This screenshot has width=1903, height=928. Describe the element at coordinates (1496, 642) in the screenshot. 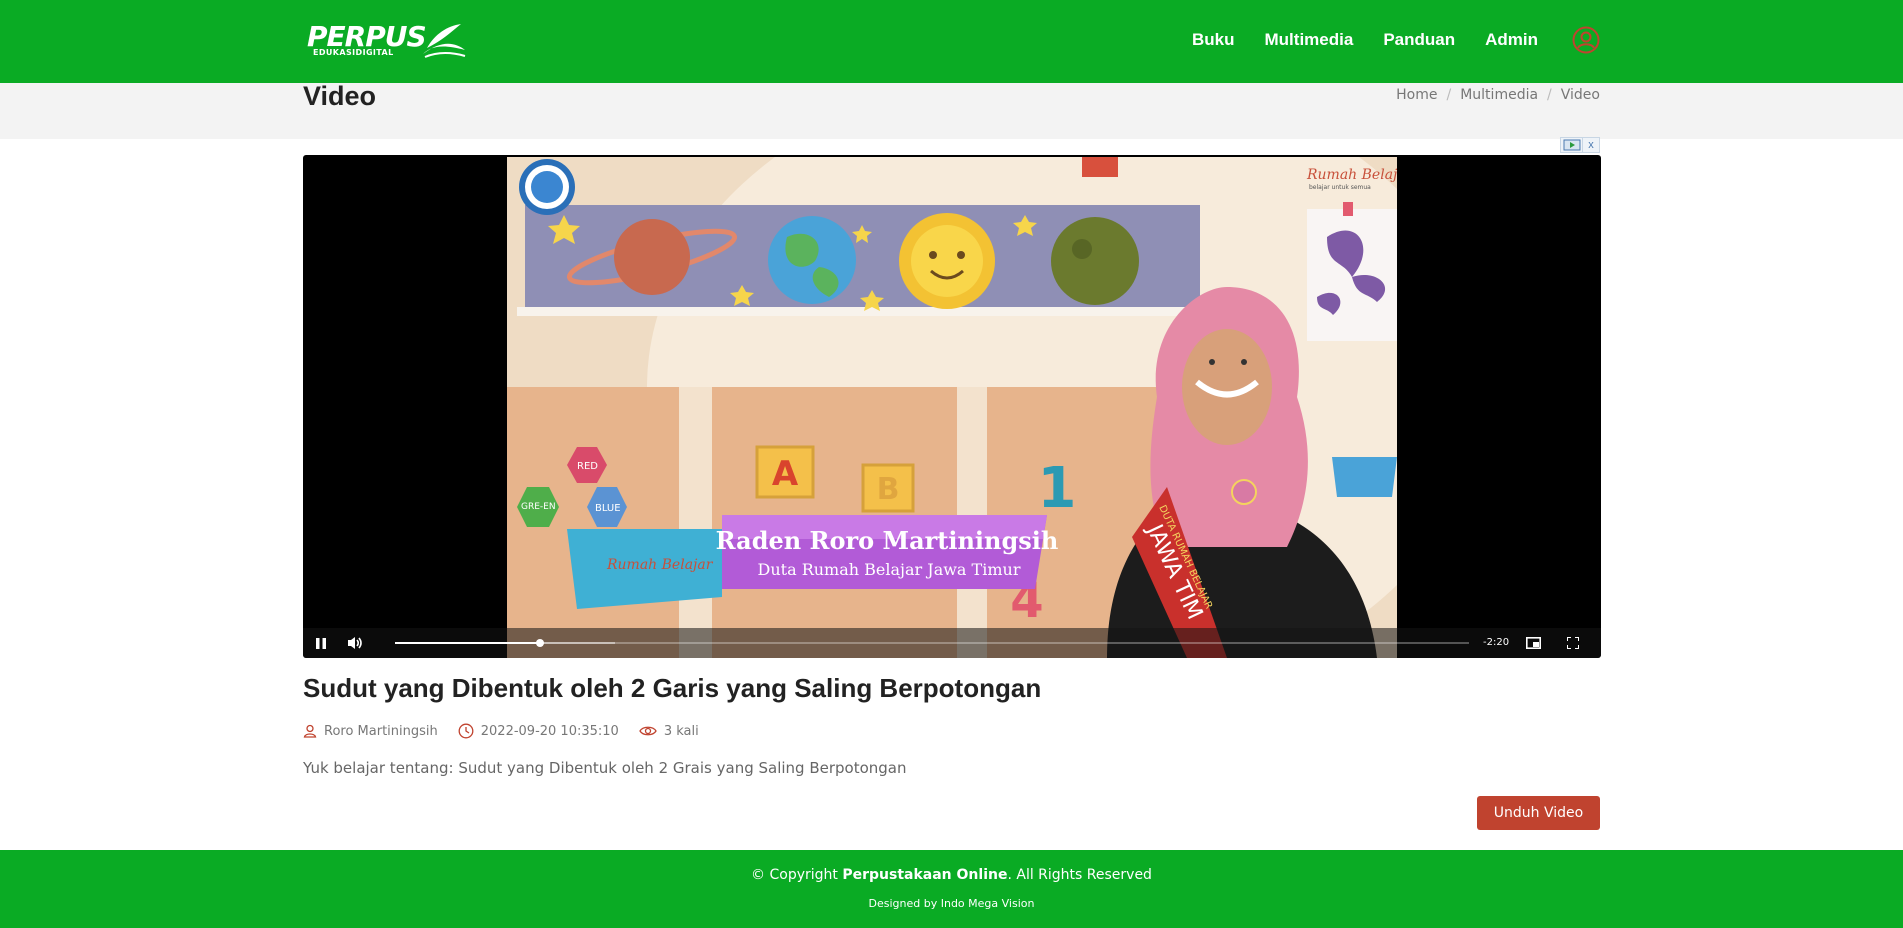

I see `time-remaining: -2:20` at that location.